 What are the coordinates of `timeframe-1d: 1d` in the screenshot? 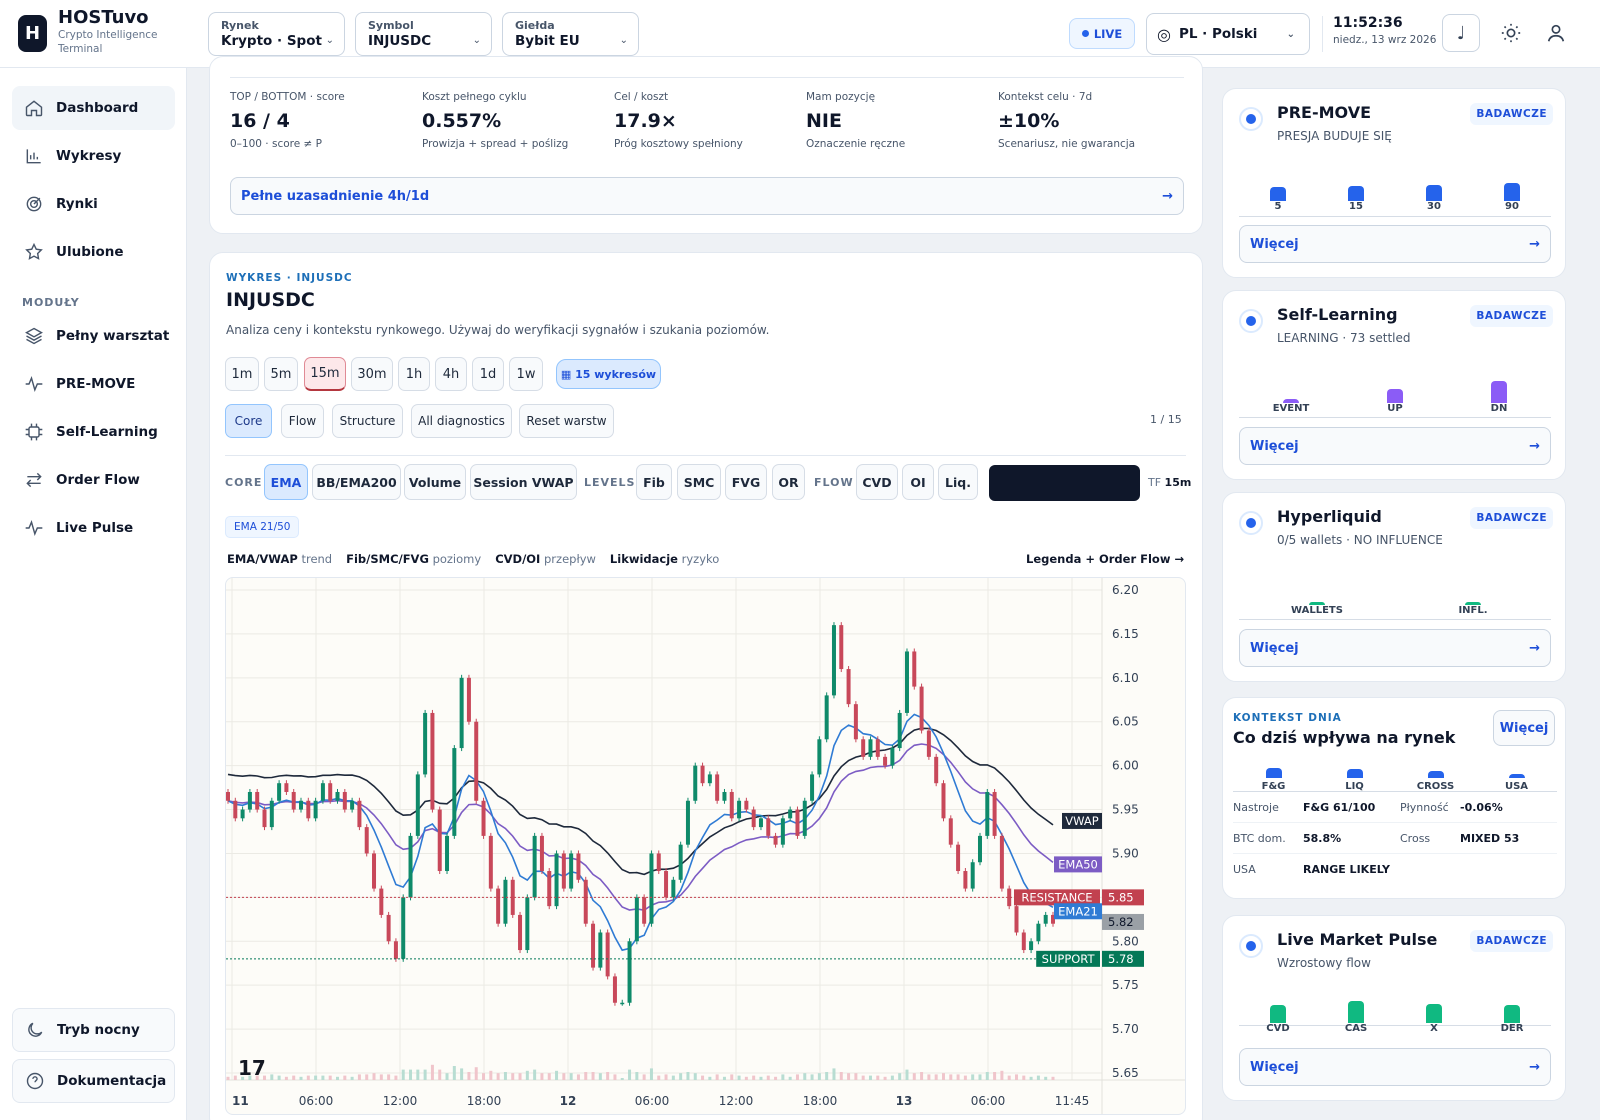 It's located at (488, 374).